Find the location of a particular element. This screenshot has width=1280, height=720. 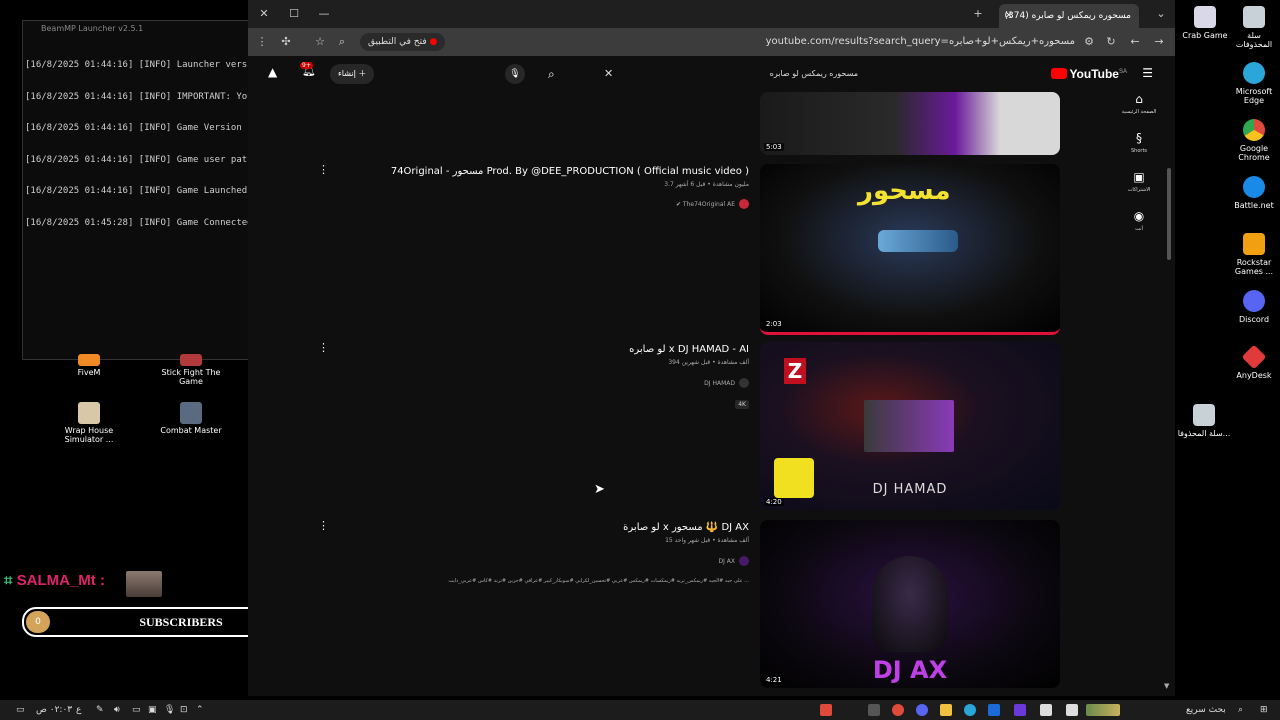

guide-item-label: Shorts is located at coordinates (1139, 151).